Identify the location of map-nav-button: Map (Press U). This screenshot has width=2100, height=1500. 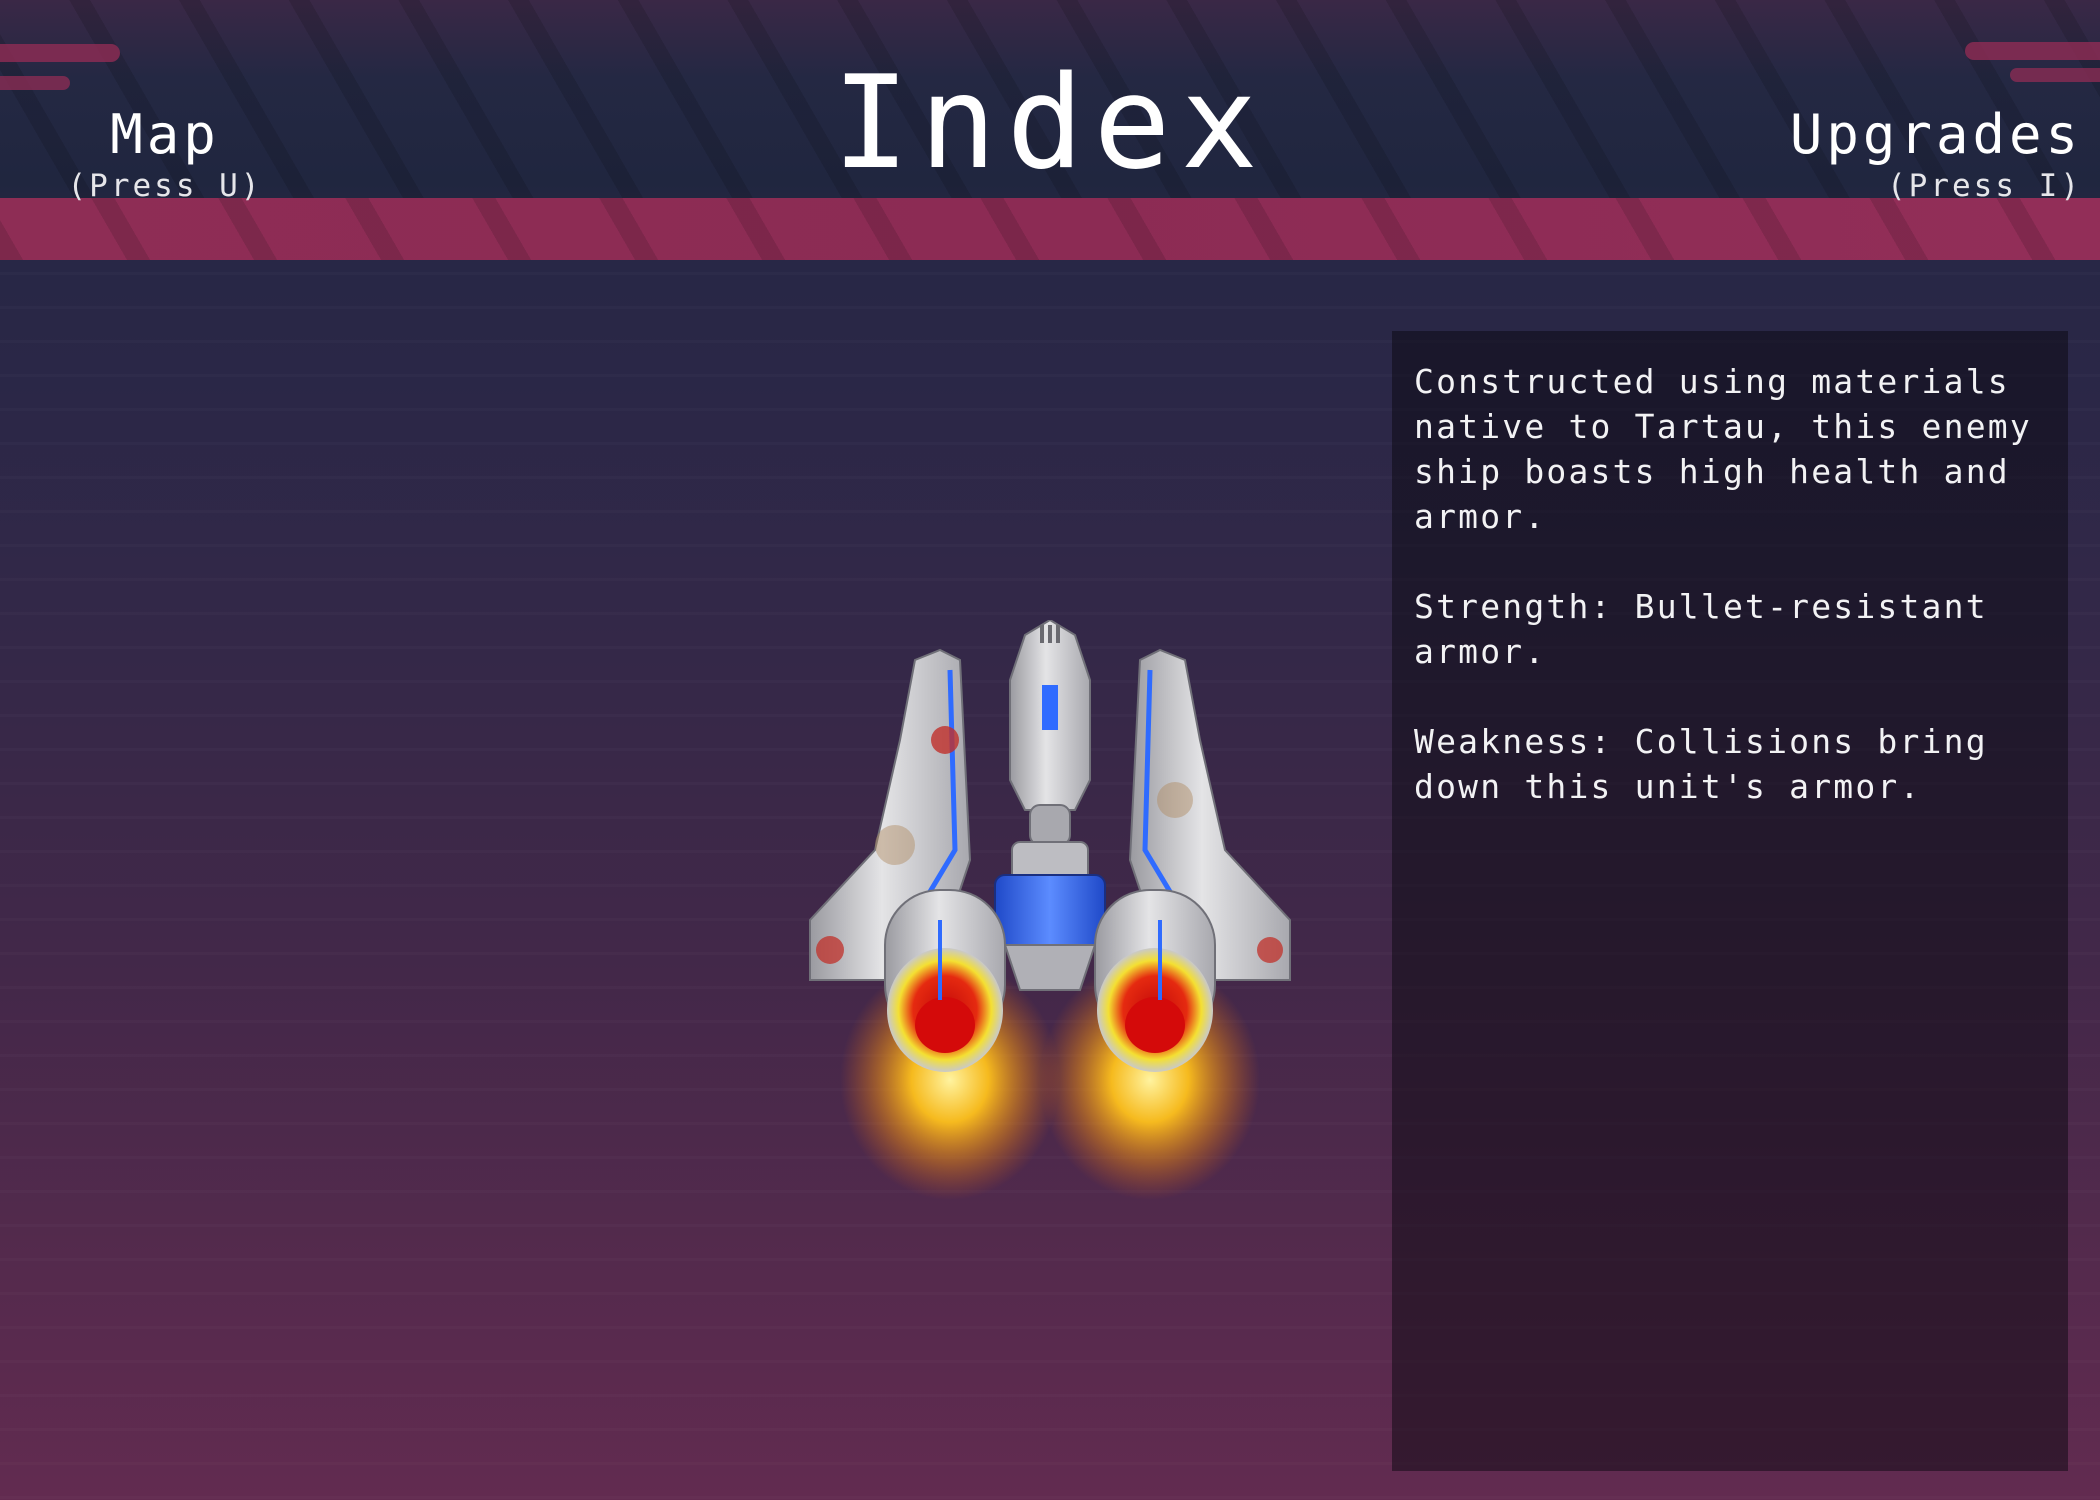
(165, 156).